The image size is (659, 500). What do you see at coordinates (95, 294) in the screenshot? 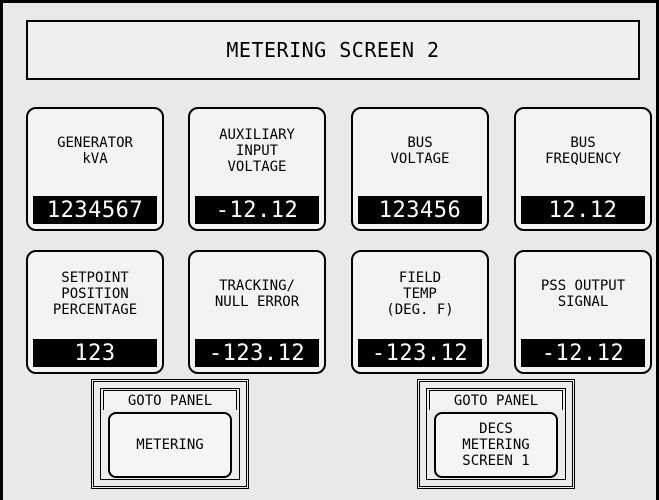
I see `tile-label: SETPOINT POSITION PERCENTAGE` at bounding box center [95, 294].